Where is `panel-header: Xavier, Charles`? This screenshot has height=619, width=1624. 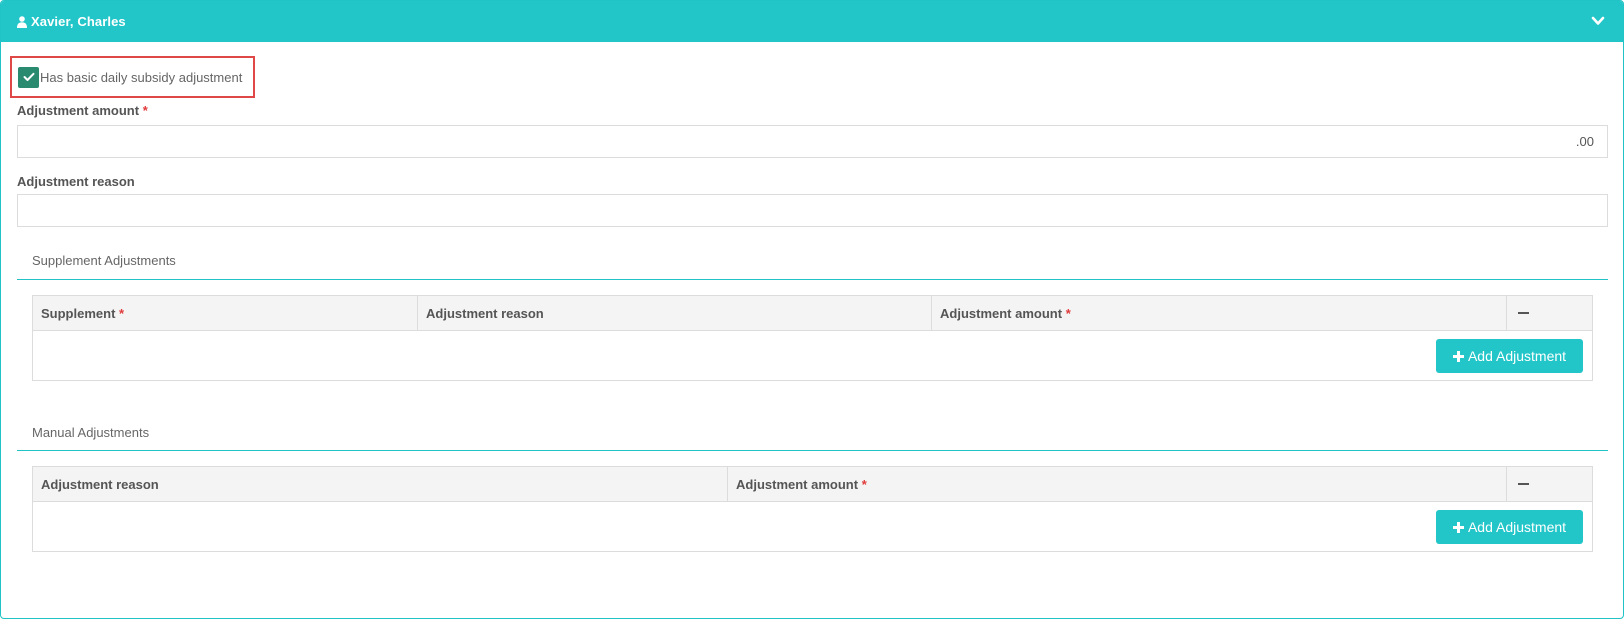 panel-header: Xavier, Charles is located at coordinates (812, 21).